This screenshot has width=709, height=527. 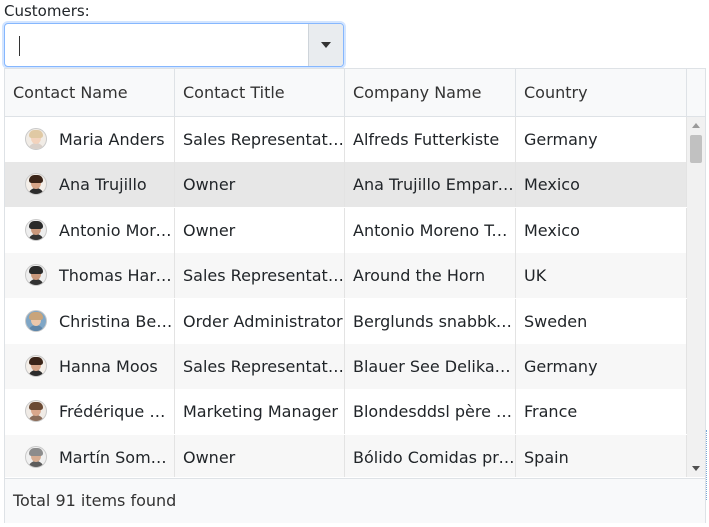 What do you see at coordinates (601, 92) in the screenshot?
I see `column-header-country: Country` at bounding box center [601, 92].